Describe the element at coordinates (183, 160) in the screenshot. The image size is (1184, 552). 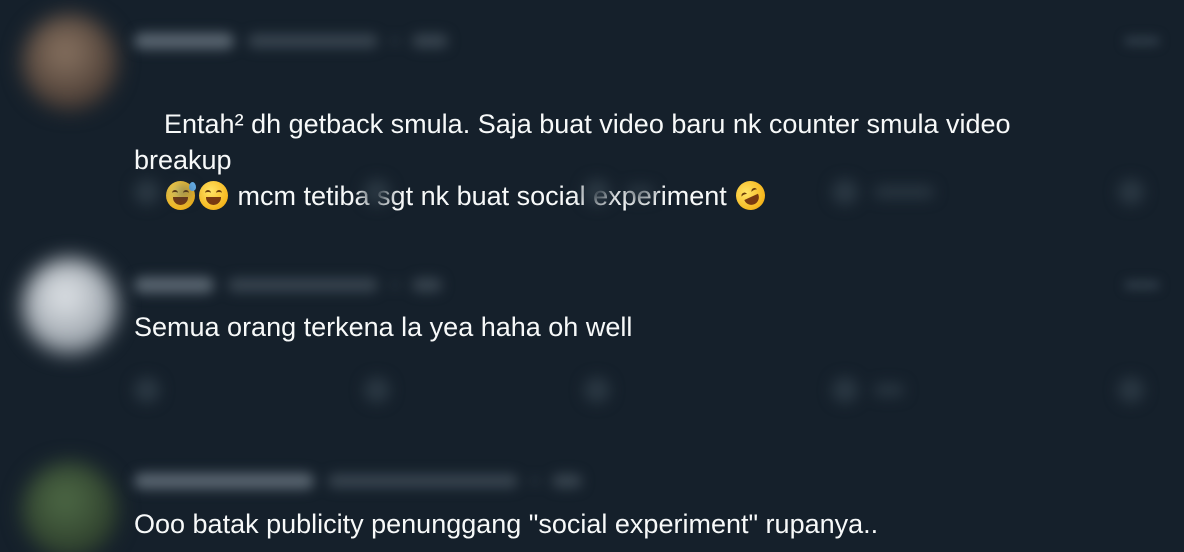
I see `reply-text-line: breakup` at that location.